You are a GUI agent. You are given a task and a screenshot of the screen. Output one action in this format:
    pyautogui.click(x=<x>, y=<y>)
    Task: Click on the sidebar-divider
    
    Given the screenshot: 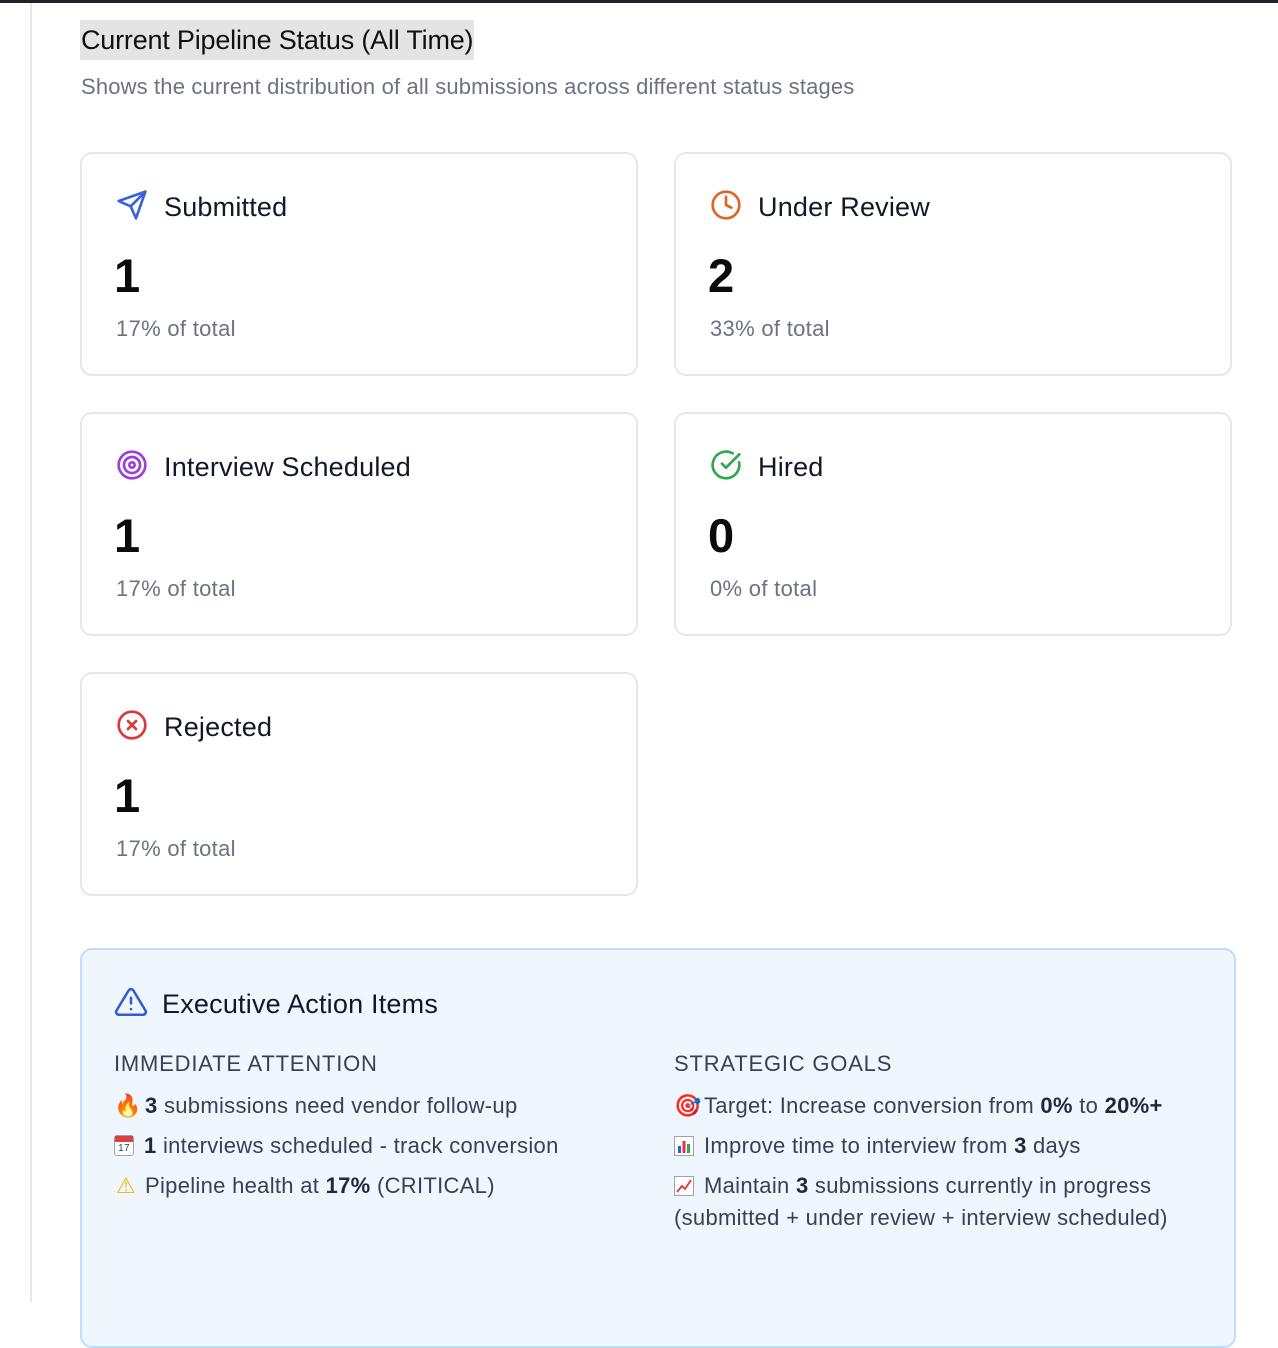 What is the action you would take?
    pyautogui.click(x=31, y=652)
    